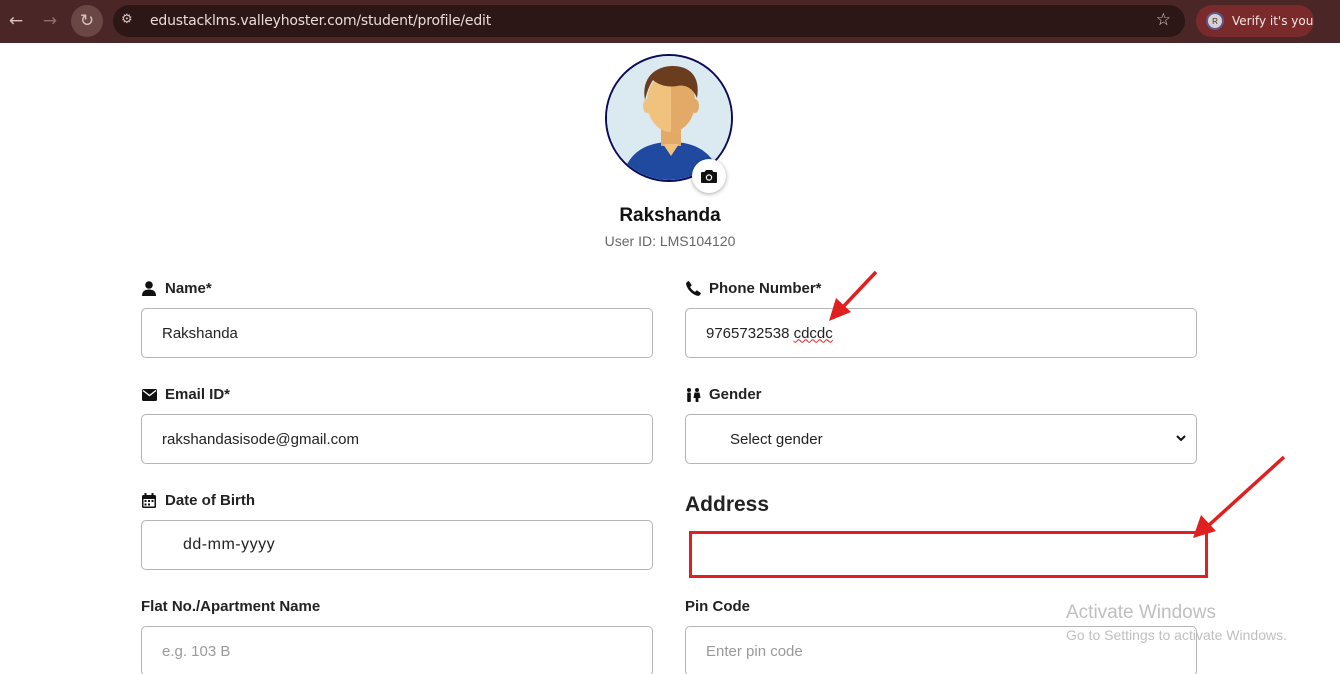  Describe the element at coordinates (229, 544) in the screenshot. I see `dob-input-placeholder: dd-mm-yyyy` at that location.